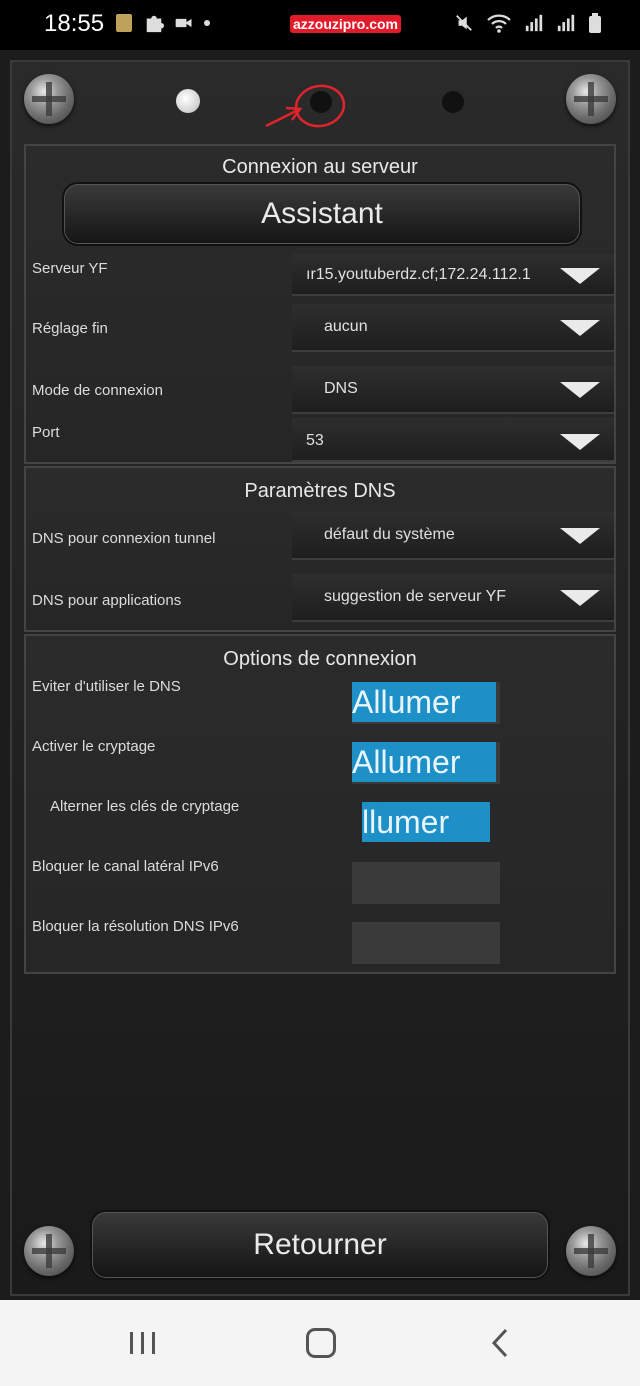 The height and width of the screenshot is (1386, 640). I want to click on recent-apps-icon, so click(143, 1343).